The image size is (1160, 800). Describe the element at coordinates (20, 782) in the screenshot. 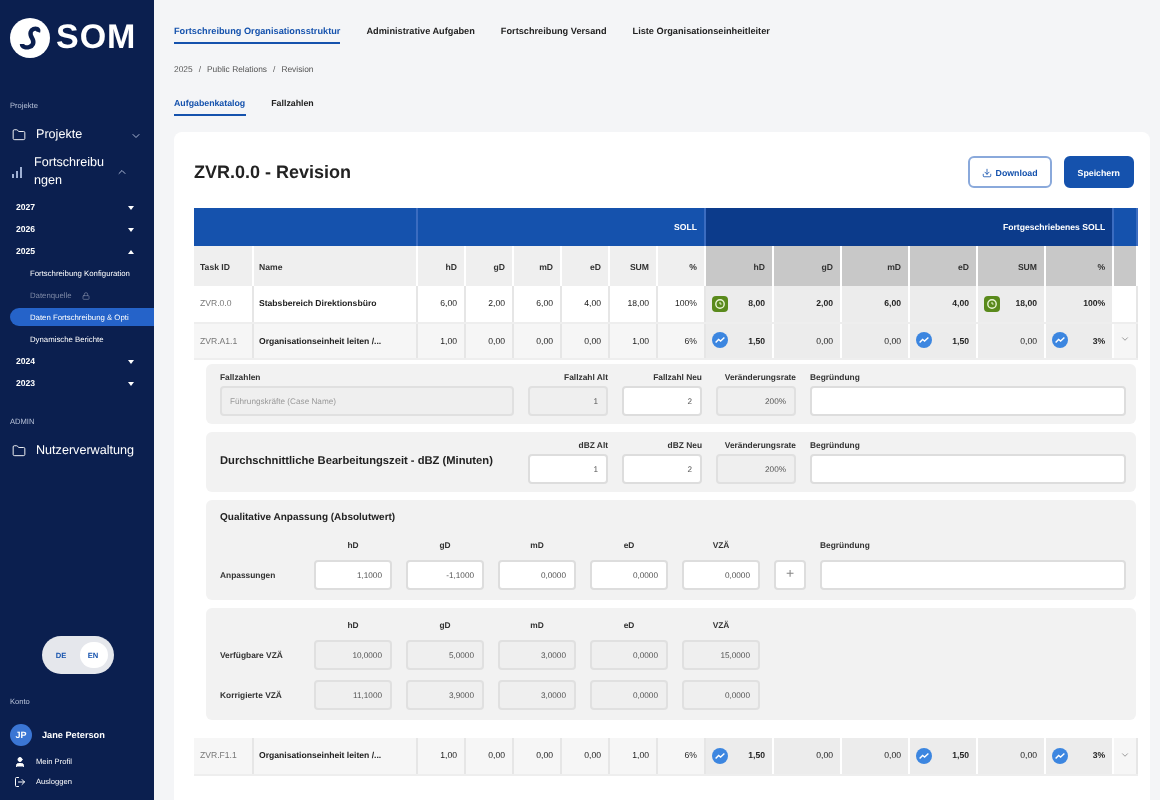

I see `logout-icon` at that location.